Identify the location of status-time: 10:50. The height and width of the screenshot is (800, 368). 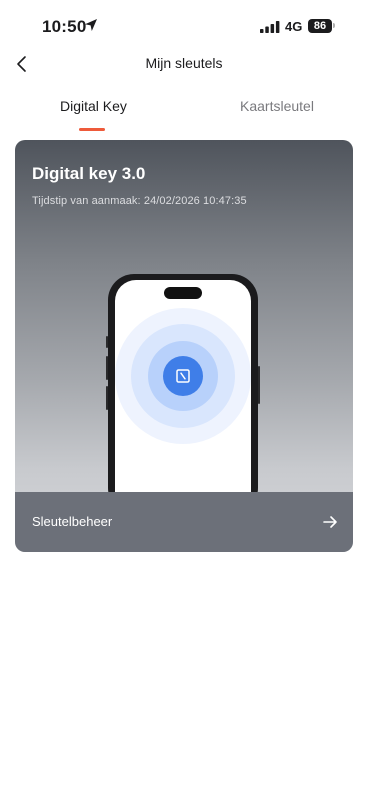
(64, 26).